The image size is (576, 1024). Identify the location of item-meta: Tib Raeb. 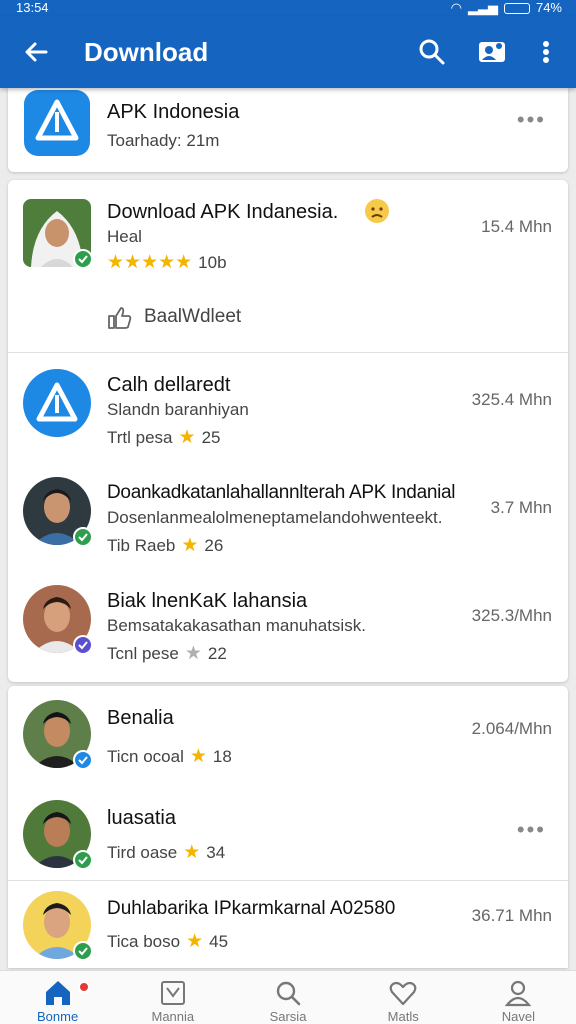
(141, 545).